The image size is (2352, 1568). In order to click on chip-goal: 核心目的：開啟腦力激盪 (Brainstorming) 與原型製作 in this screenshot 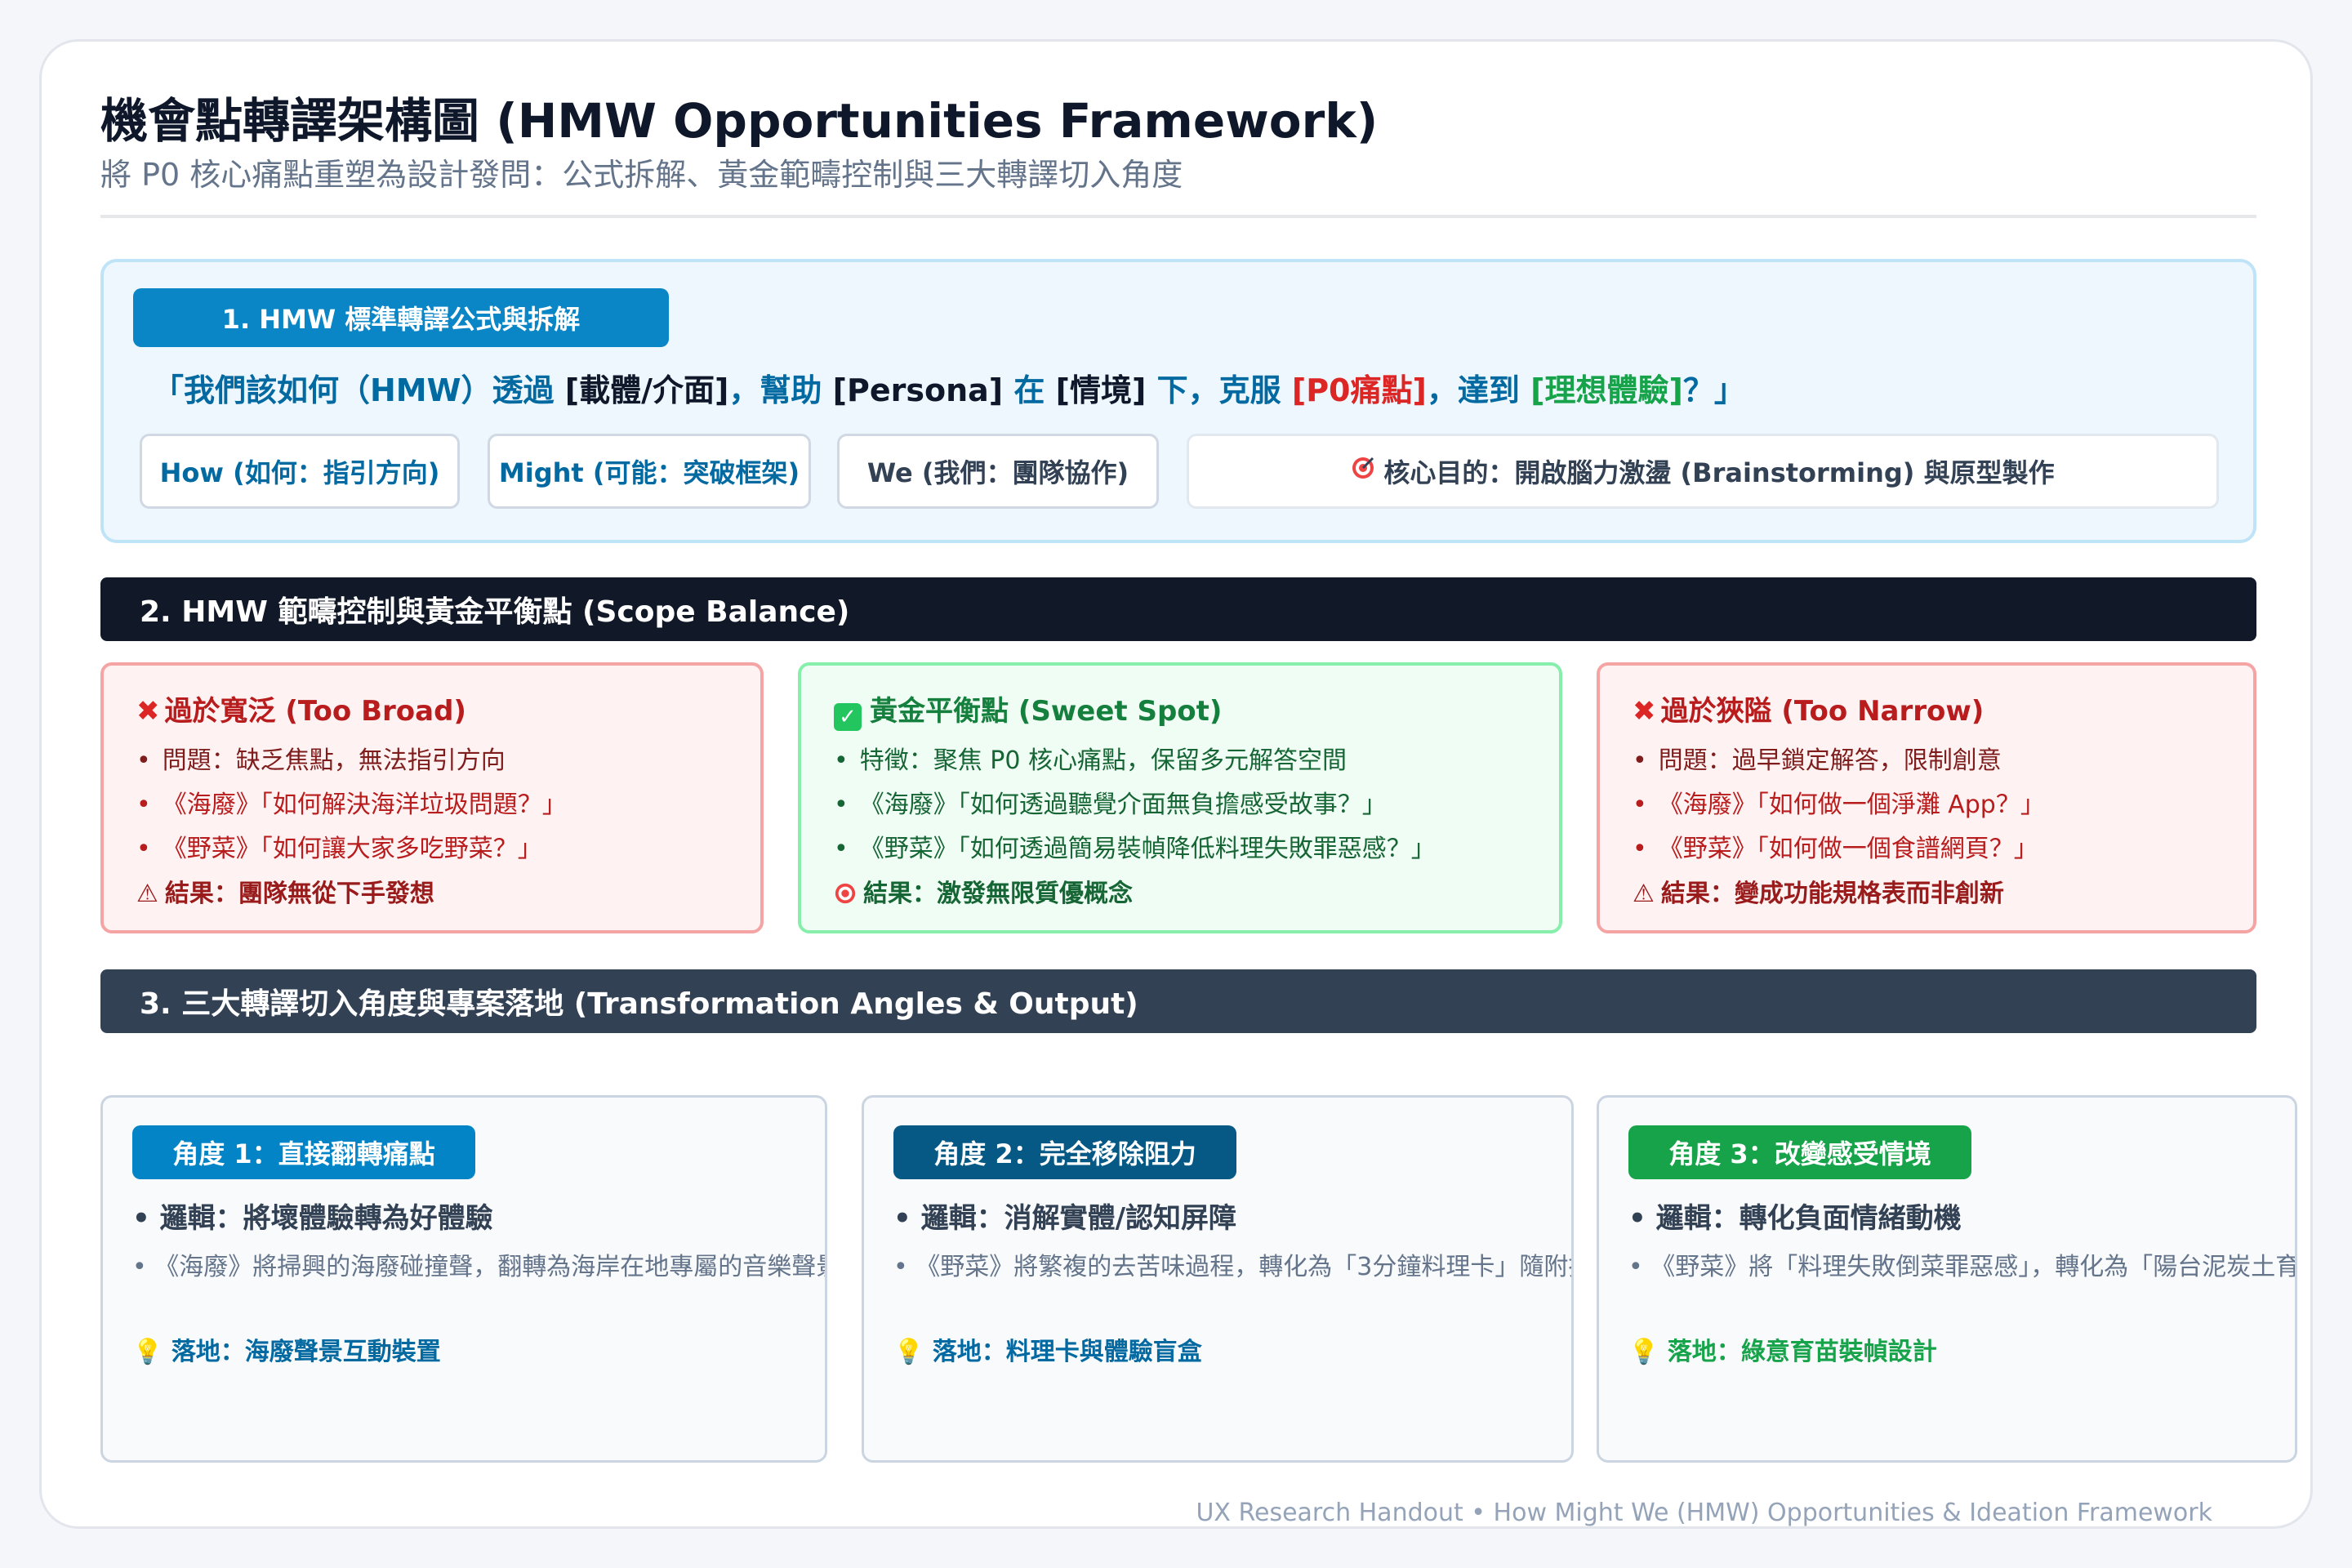, I will do `click(1703, 471)`.